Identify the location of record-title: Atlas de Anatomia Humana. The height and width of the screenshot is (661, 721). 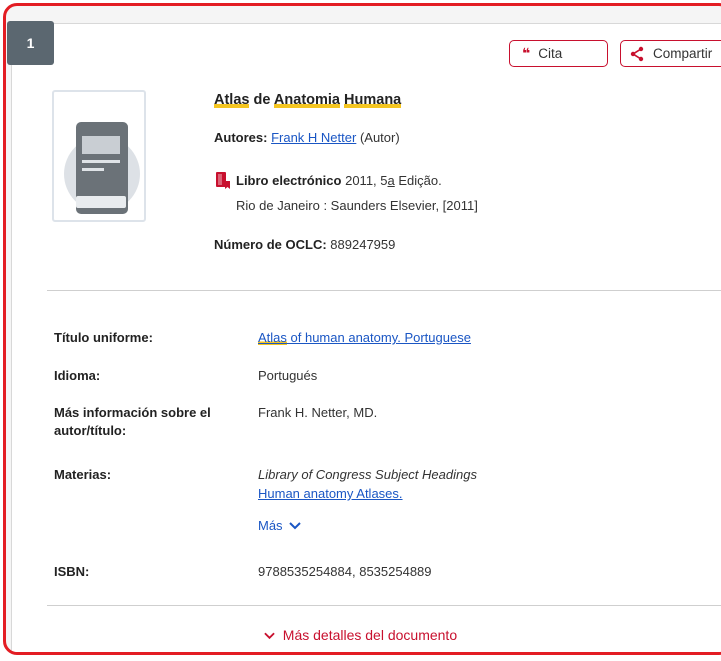
(308, 100).